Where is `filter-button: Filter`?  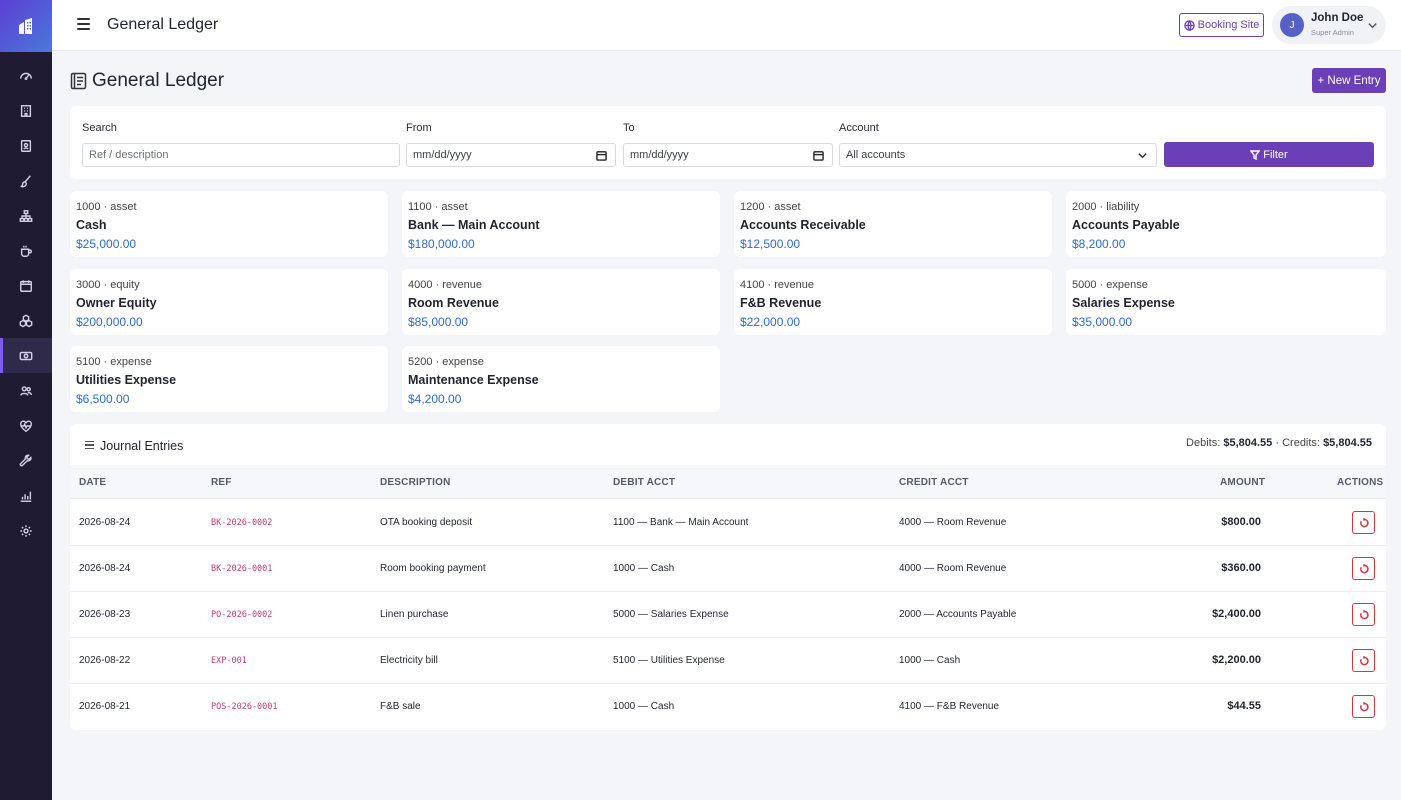
filter-button: Filter is located at coordinates (1269, 154).